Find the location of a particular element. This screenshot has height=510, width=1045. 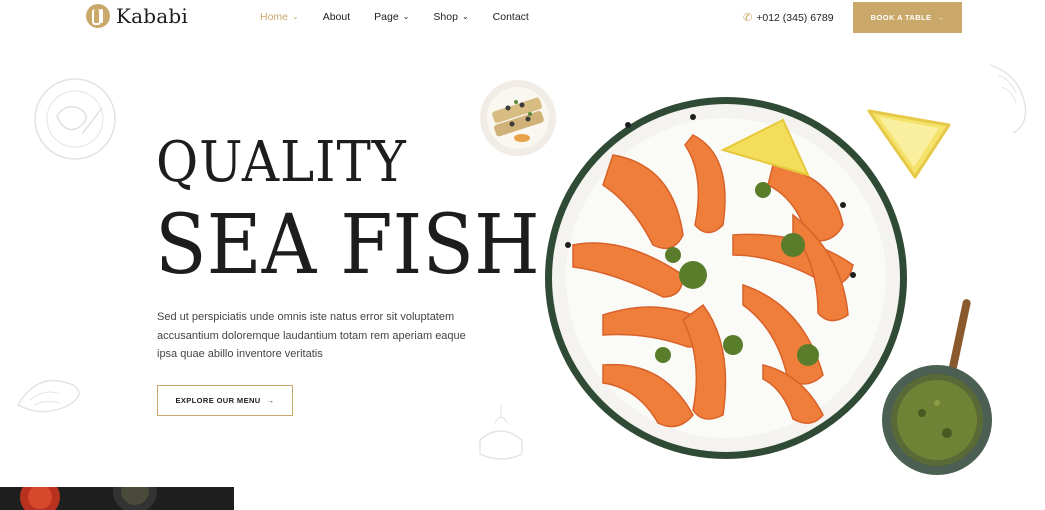

book-table-button: BOOK A TABLE → is located at coordinates (907, 17).